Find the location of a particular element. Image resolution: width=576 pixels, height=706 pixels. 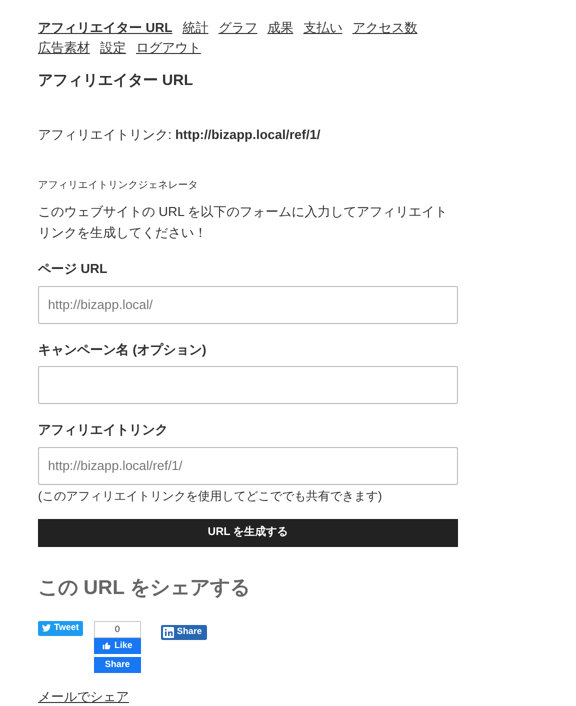

bird-icon is located at coordinates (46, 628).